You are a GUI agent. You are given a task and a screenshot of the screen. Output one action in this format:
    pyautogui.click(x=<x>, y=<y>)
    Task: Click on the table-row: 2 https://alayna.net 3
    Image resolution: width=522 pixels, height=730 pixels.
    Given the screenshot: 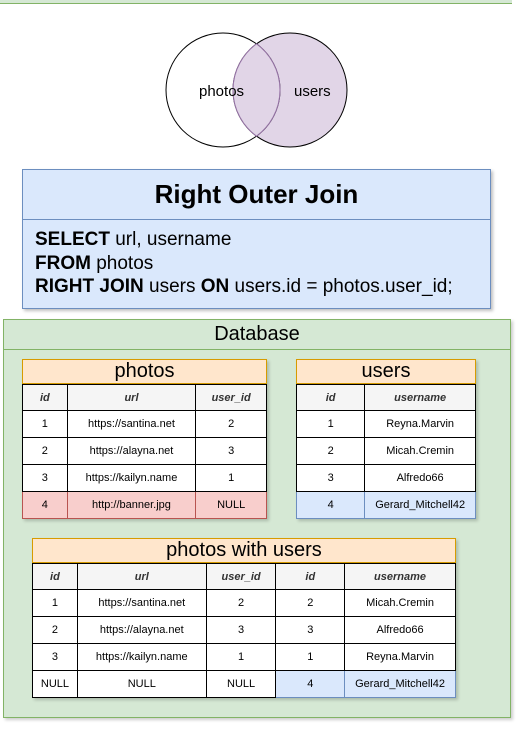 What is the action you would take?
    pyautogui.click(x=144, y=451)
    